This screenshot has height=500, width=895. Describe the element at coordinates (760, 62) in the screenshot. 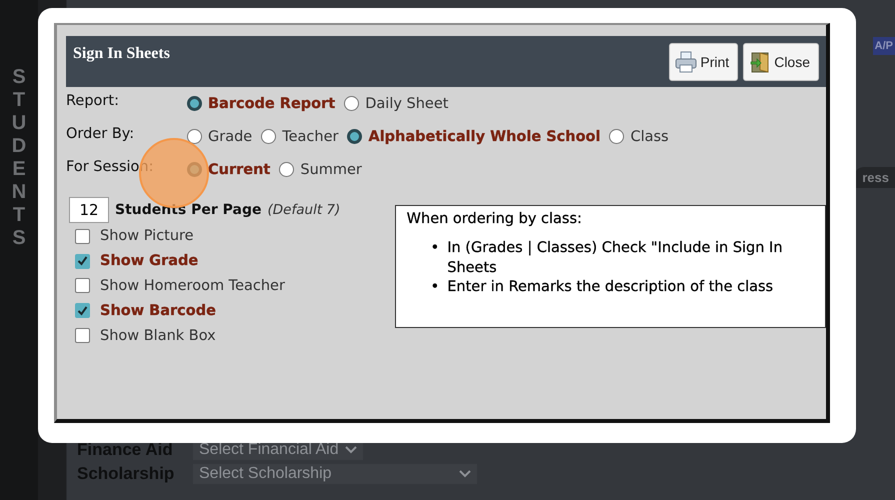

I see `door-icon` at that location.